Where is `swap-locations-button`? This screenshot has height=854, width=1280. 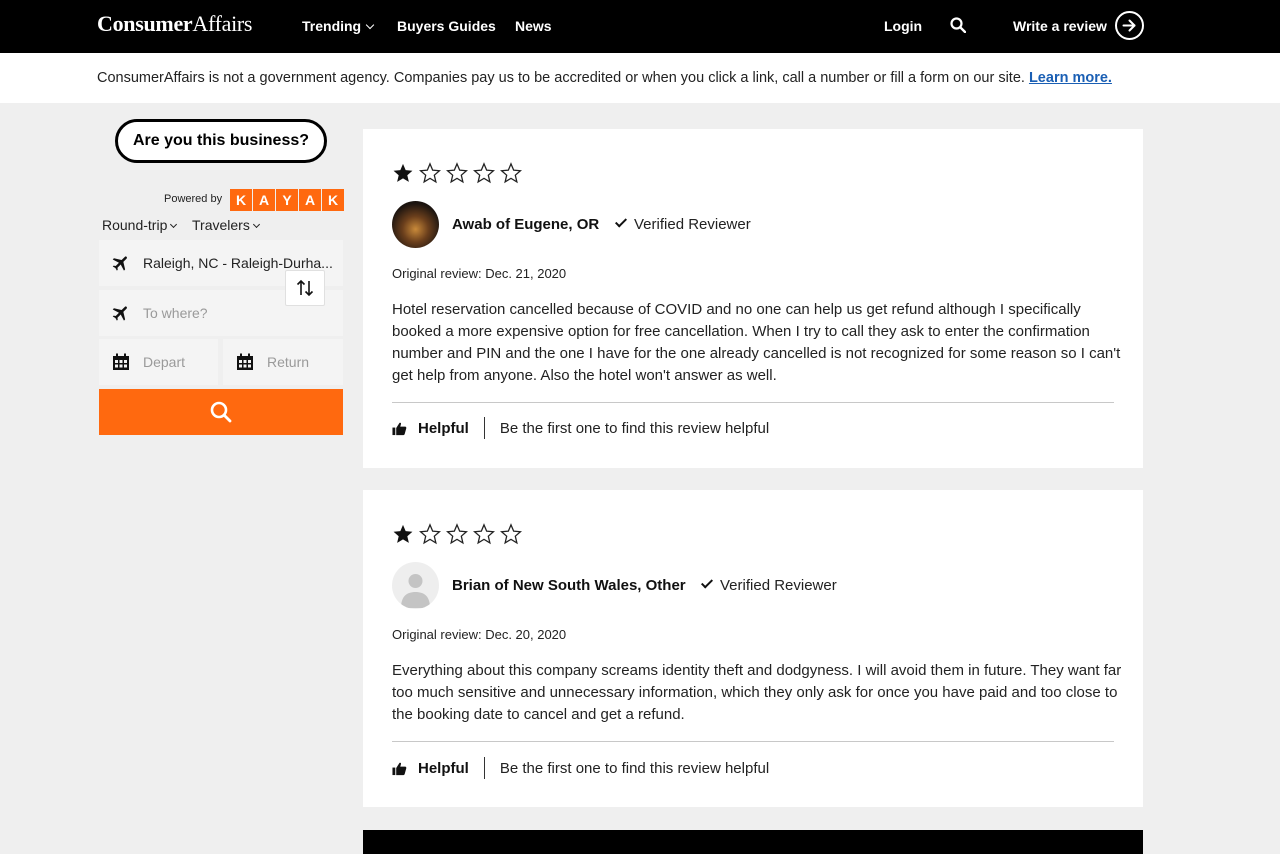
swap-locations-button is located at coordinates (305, 288).